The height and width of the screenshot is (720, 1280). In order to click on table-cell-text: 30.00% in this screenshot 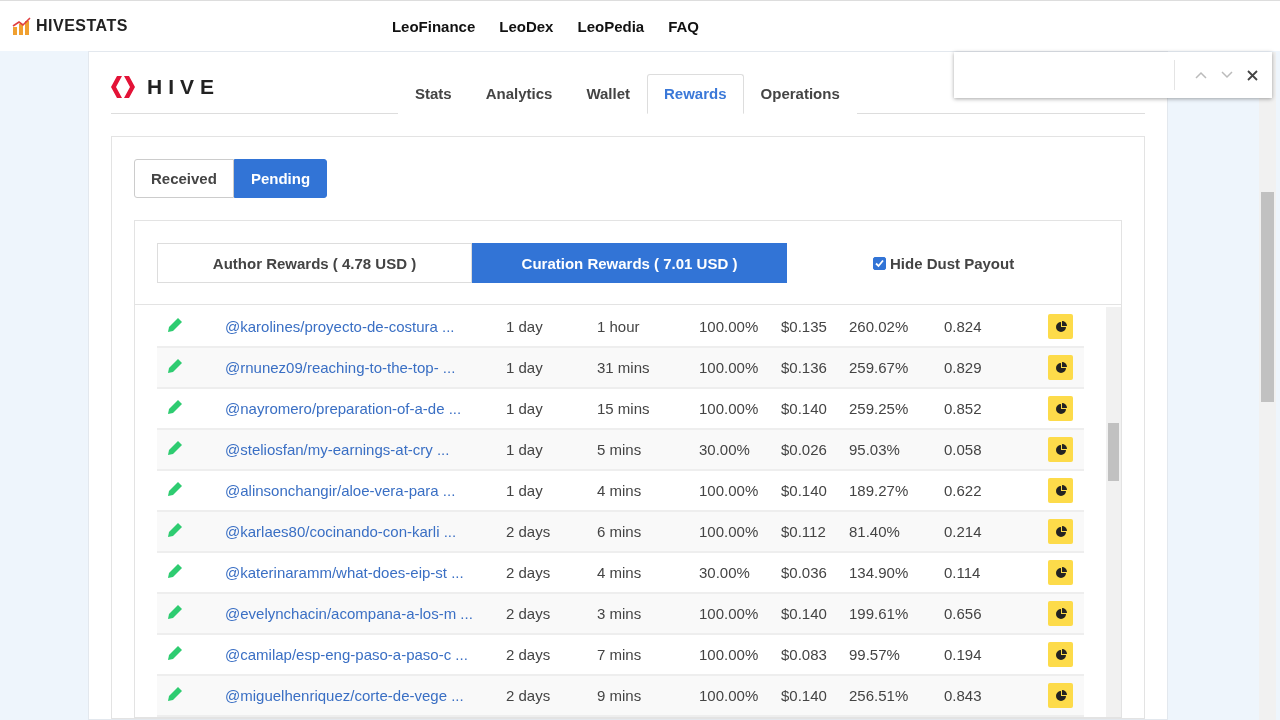, I will do `click(725, 572)`.